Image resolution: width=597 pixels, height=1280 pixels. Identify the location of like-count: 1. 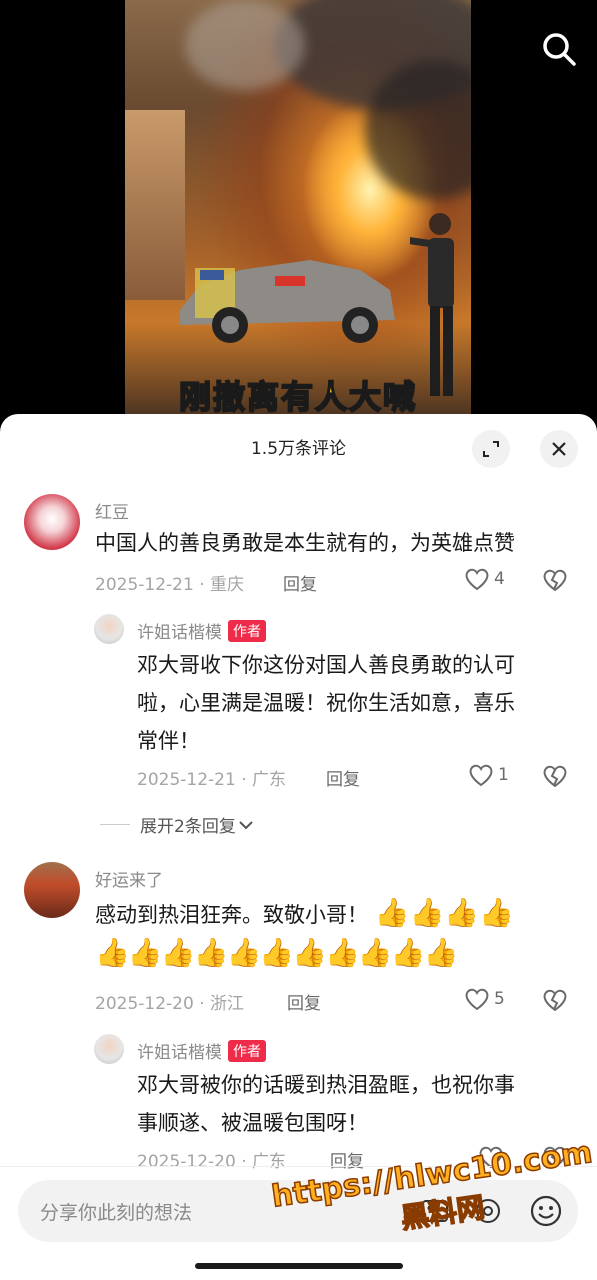
(503, 775).